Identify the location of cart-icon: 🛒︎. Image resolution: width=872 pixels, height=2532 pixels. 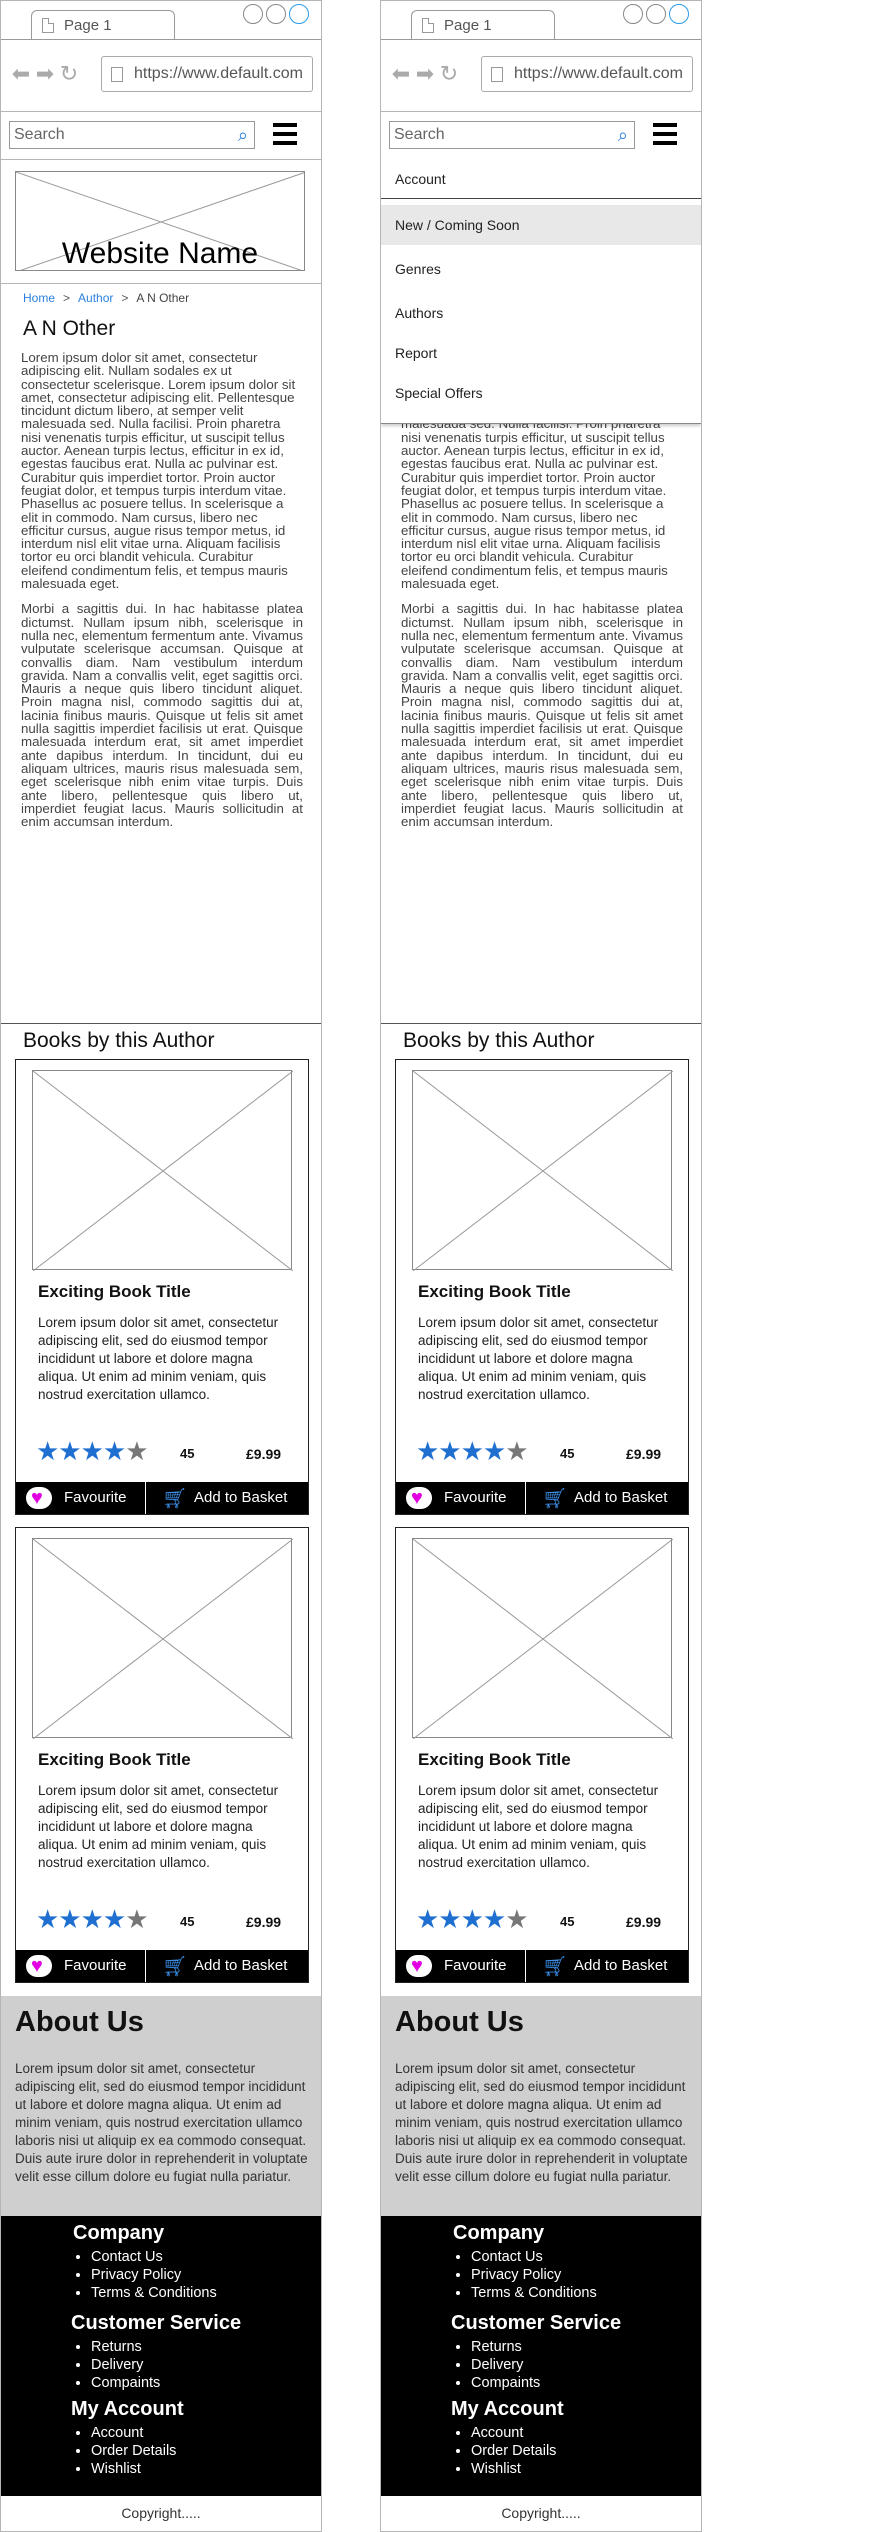
(555, 1499).